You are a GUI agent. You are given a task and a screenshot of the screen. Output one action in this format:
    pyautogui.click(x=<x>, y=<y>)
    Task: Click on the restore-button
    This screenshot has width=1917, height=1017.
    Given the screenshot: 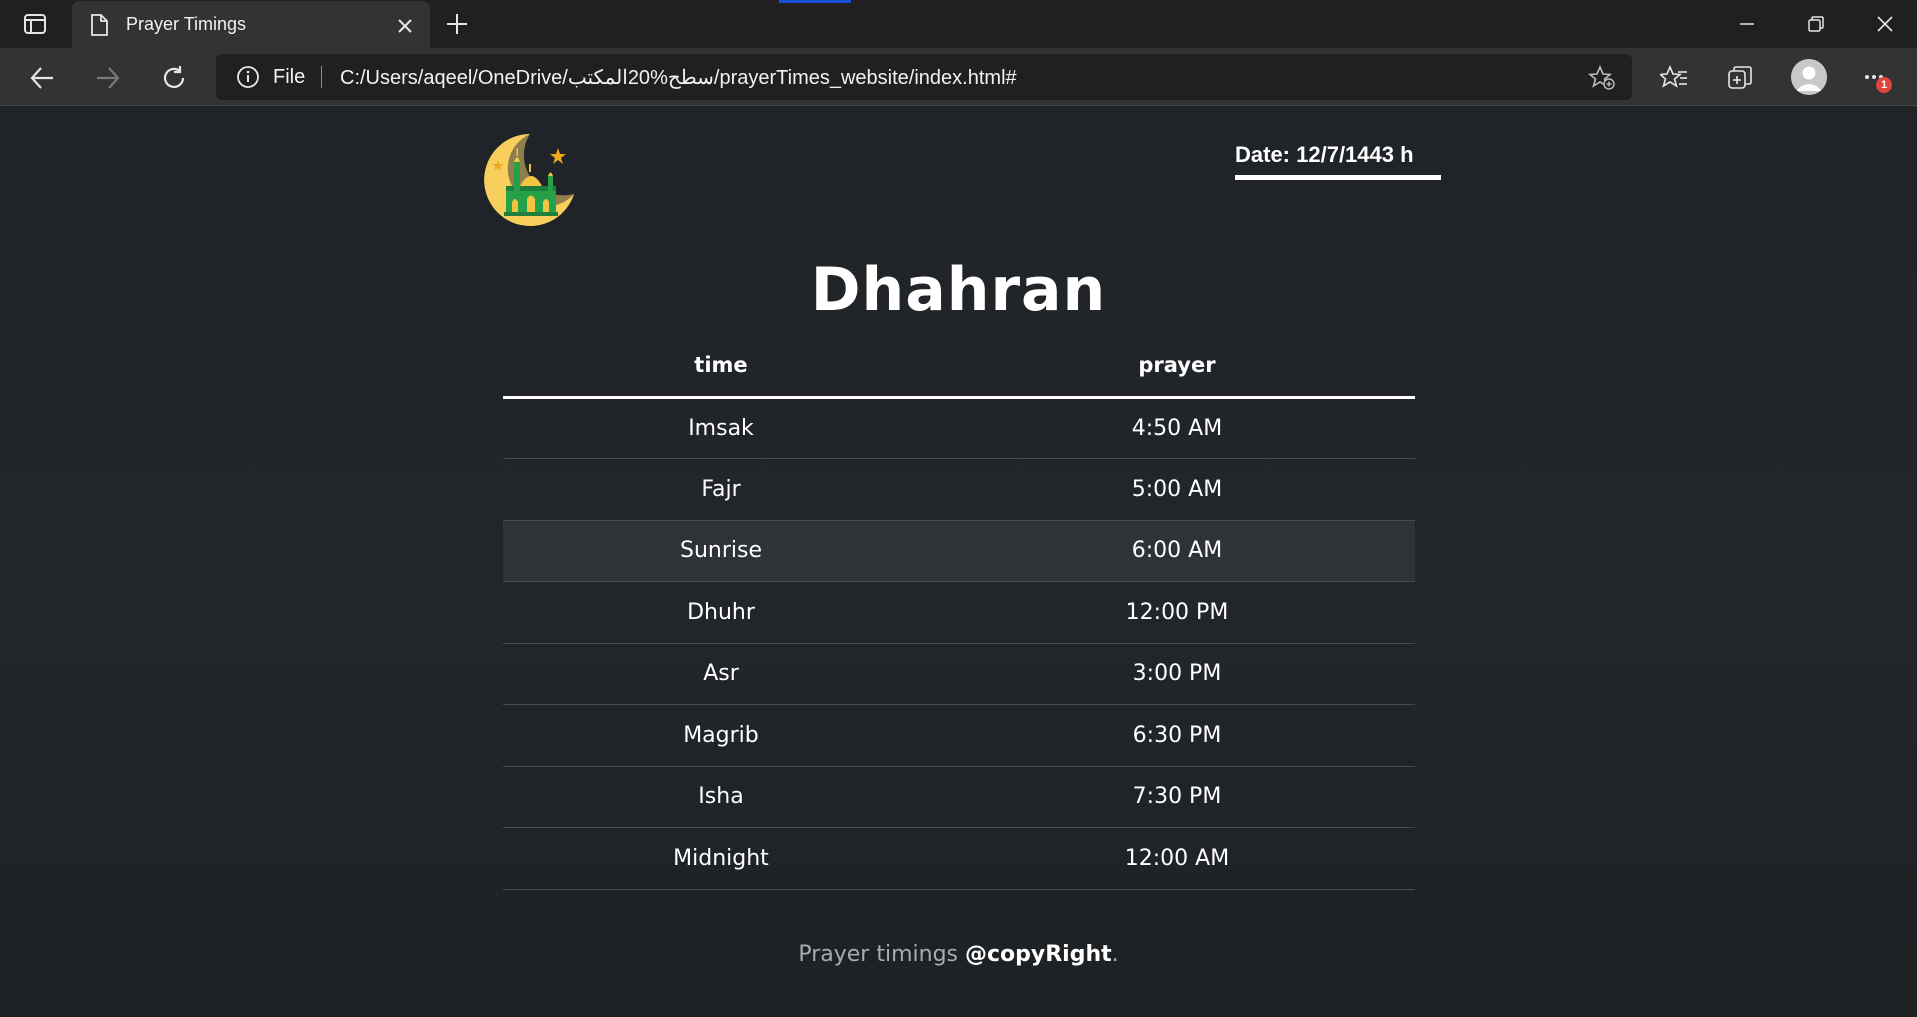 What is the action you would take?
    pyautogui.click(x=1816, y=24)
    